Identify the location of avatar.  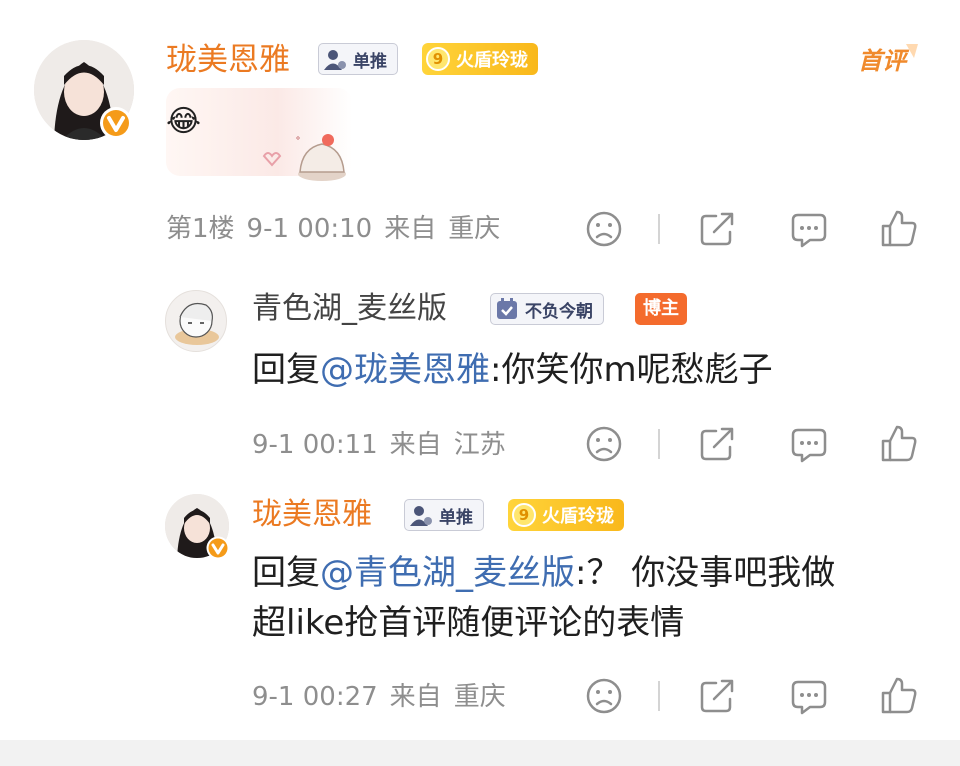
(196, 321).